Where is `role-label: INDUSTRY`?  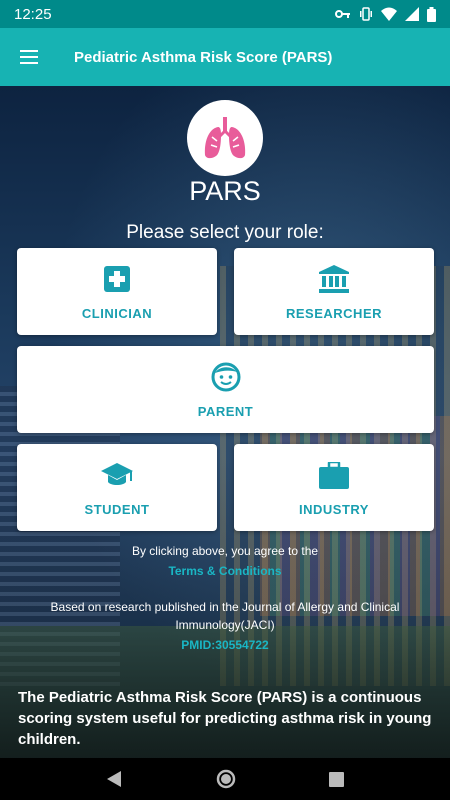 role-label: INDUSTRY is located at coordinates (334, 509).